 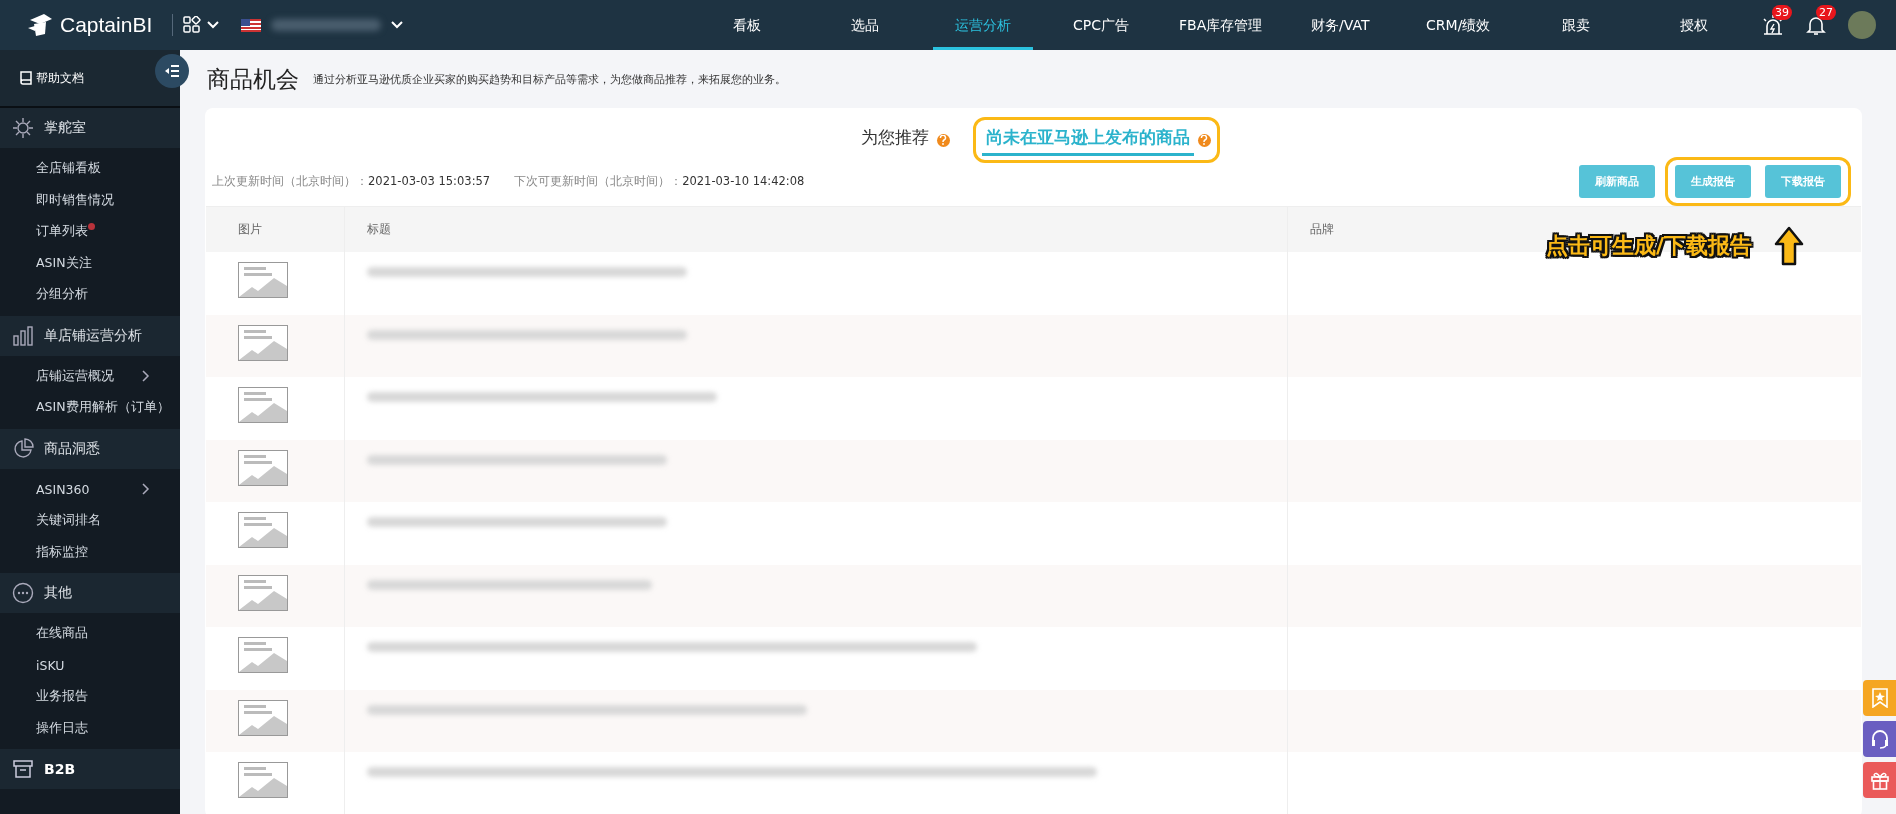 What do you see at coordinates (429, 180) in the screenshot?
I see `update-time: 2021-03-03 15:03:57` at bounding box center [429, 180].